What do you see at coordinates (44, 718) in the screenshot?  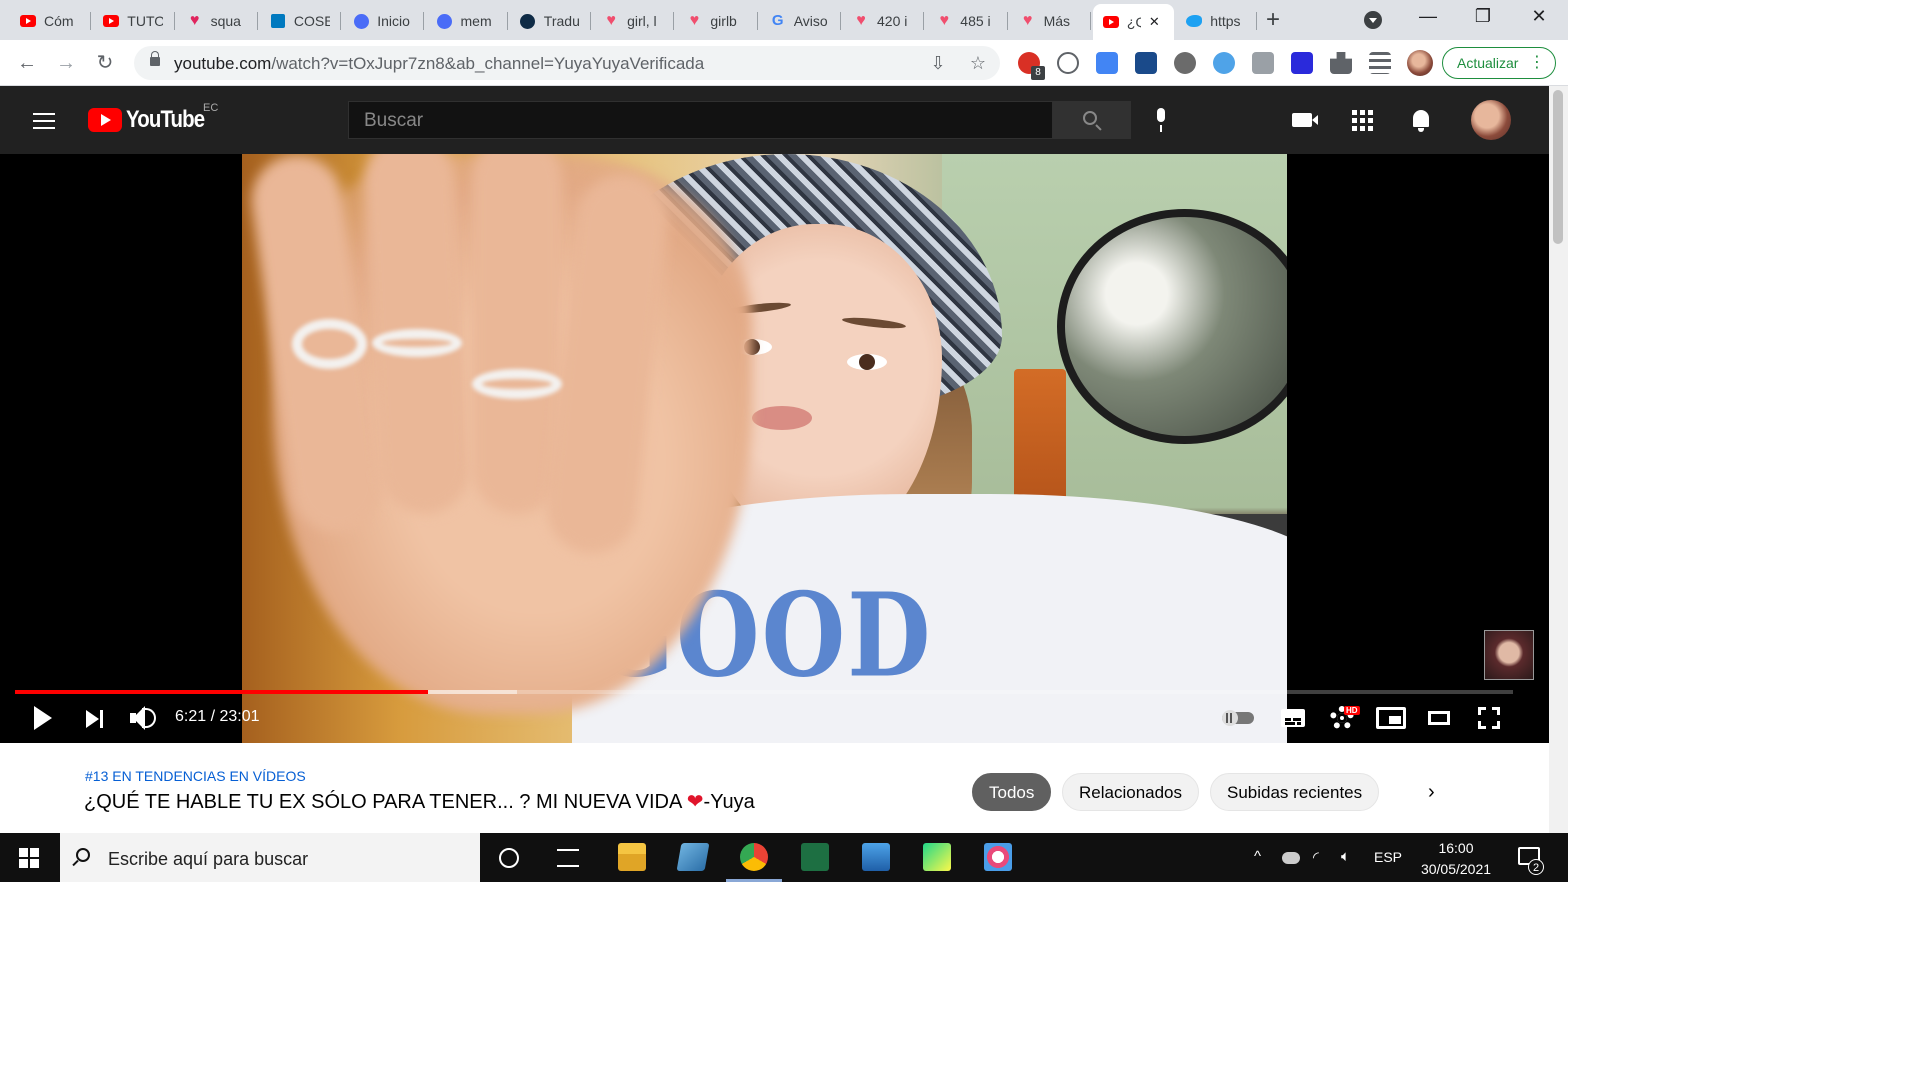 I see `play-icon` at bounding box center [44, 718].